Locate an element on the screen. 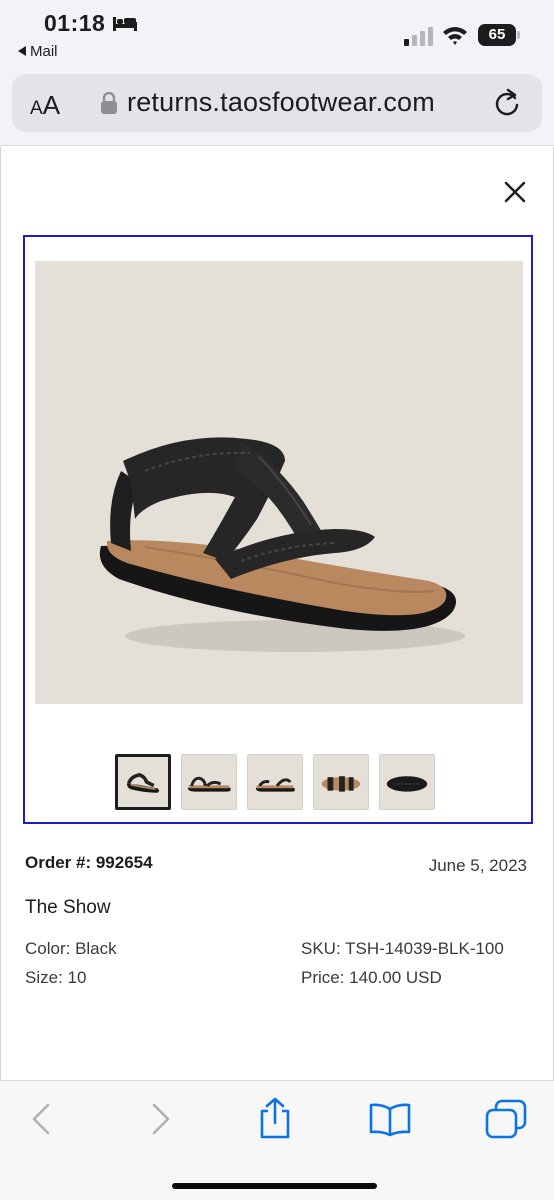 Image resolution: width=554 pixels, height=1200 pixels. reload-icon is located at coordinates (507, 103).